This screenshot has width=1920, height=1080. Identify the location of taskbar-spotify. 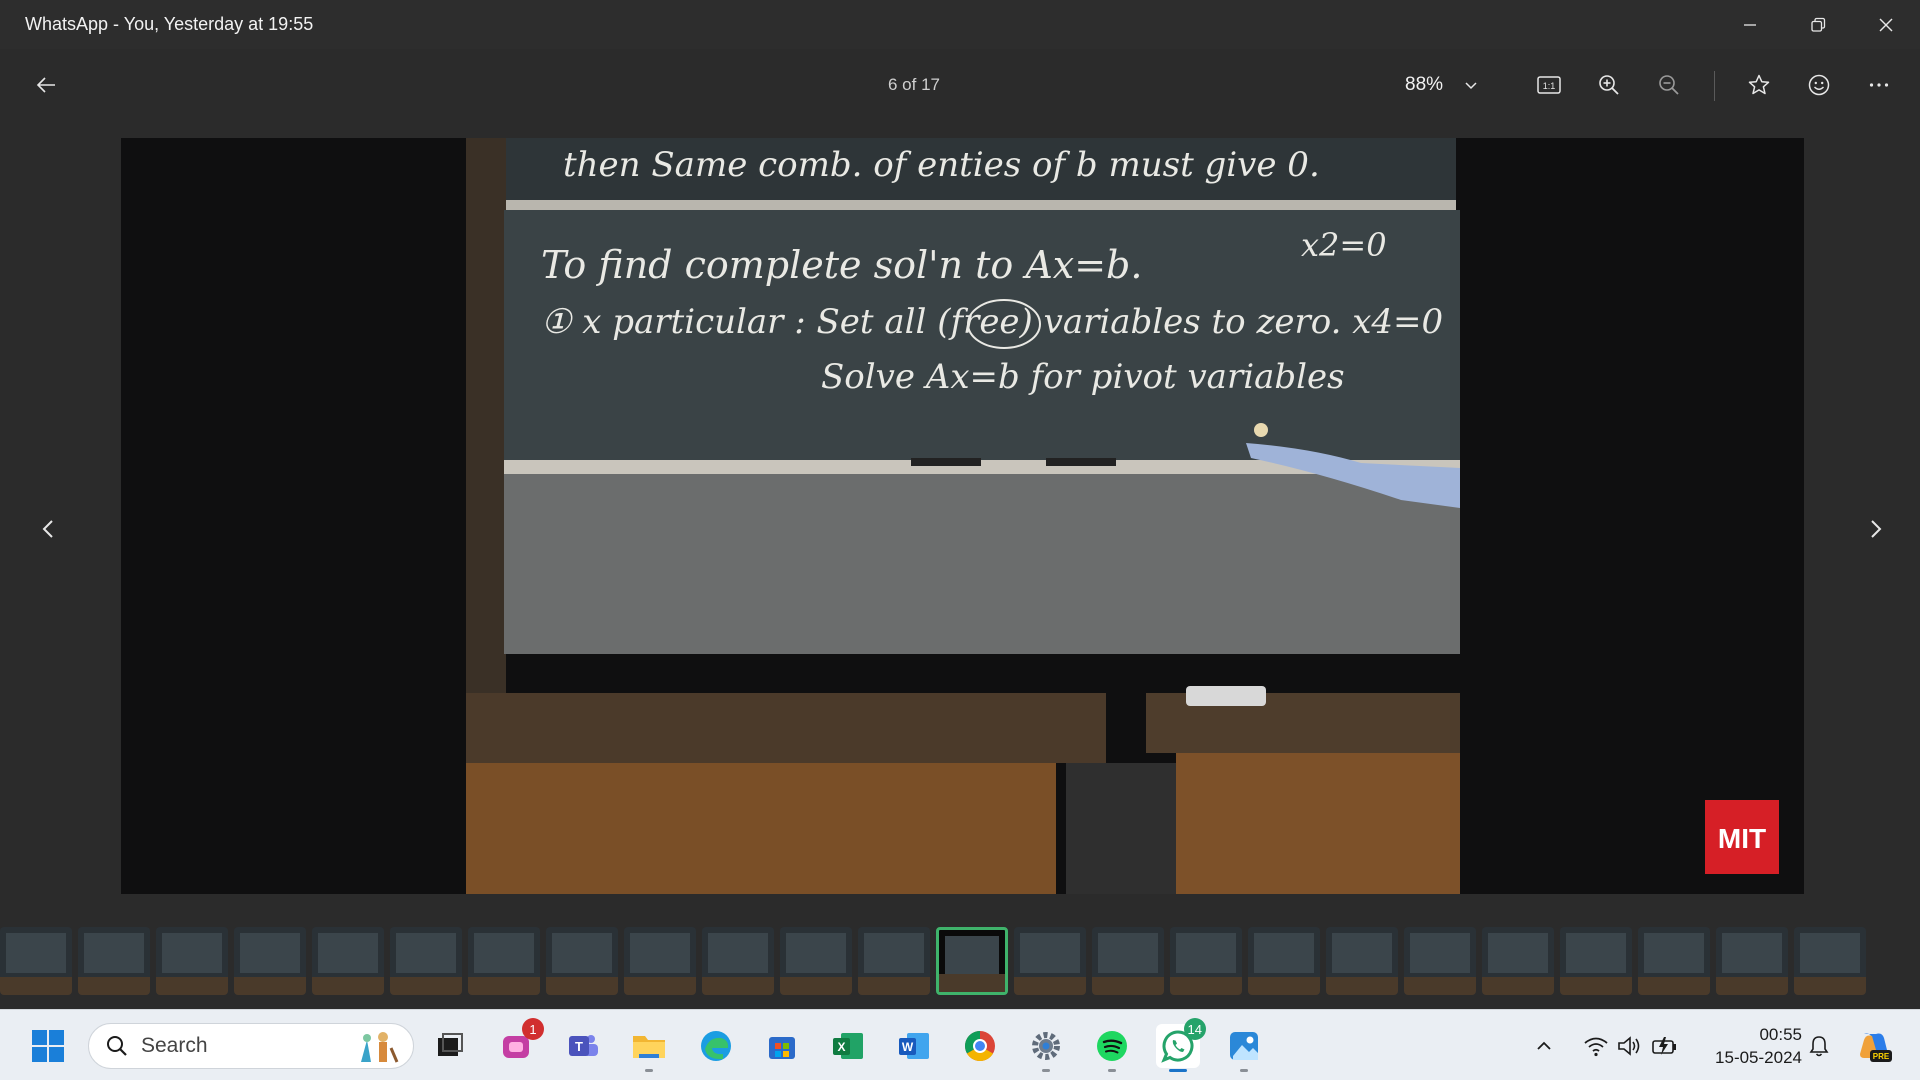
(1112, 1048).